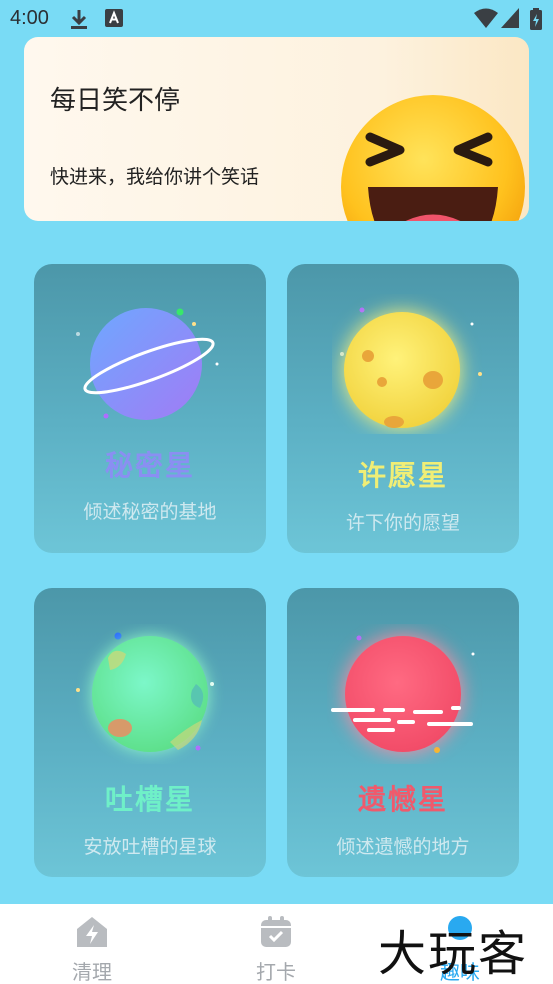  What do you see at coordinates (486, 18) in the screenshot?
I see `wifi-icon` at bounding box center [486, 18].